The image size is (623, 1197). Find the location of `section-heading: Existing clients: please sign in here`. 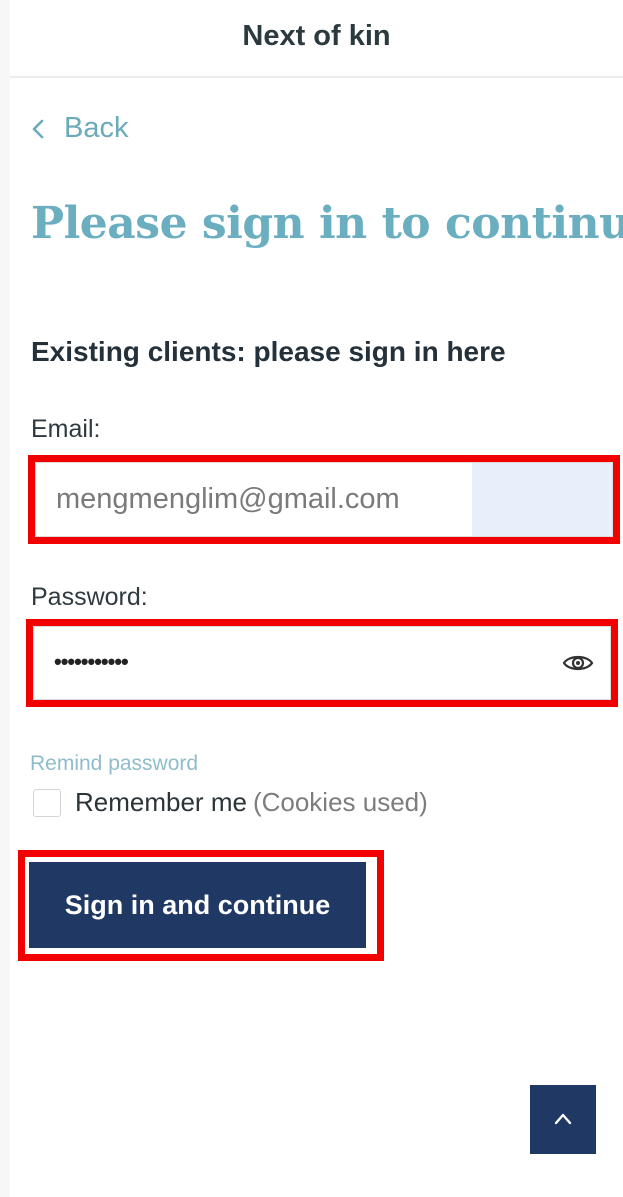

section-heading: Existing clients: please sign in here is located at coordinates (268, 351).